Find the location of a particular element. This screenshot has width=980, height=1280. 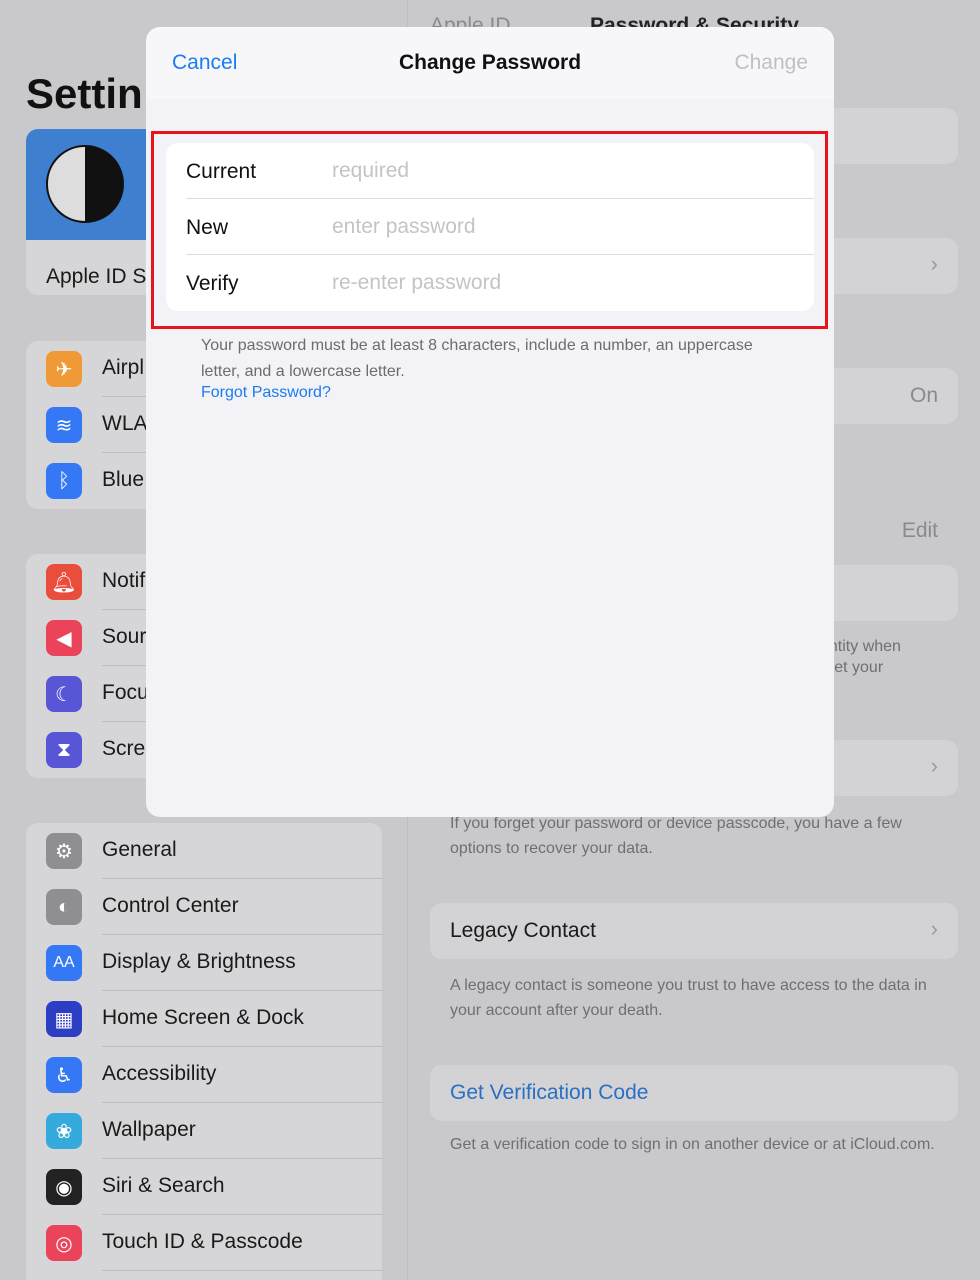

airplane-icon: ✈ is located at coordinates (64, 369).